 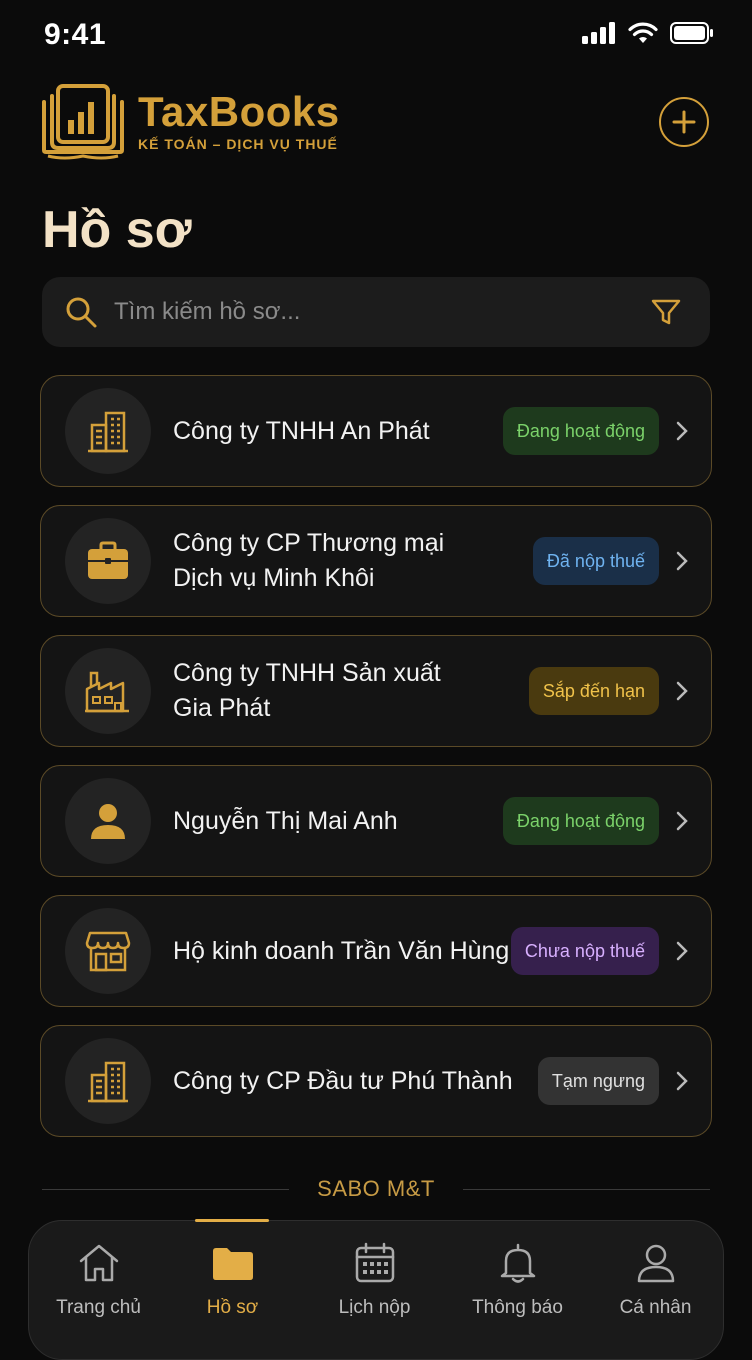 I want to click on bell-icon, so click(x=518, y=1263).